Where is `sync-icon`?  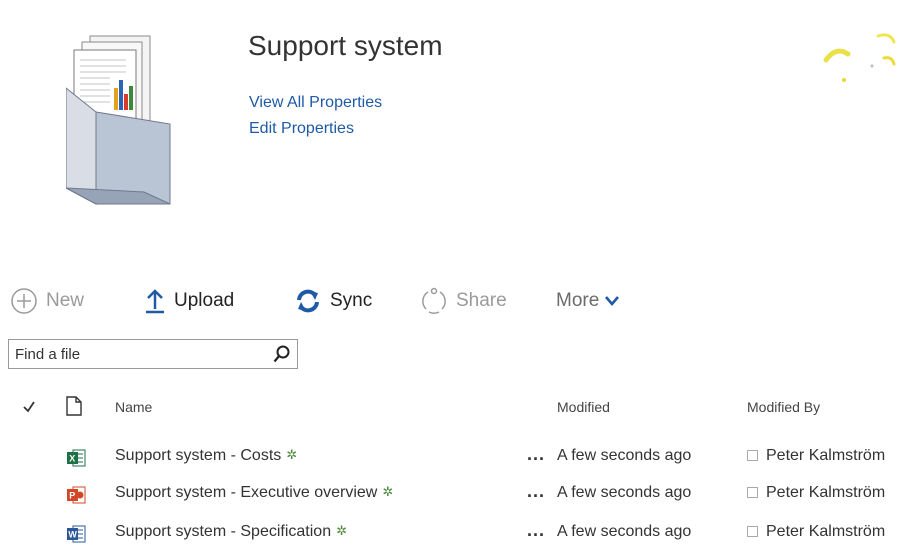 sync-icon is located at coordinates (308, 301).